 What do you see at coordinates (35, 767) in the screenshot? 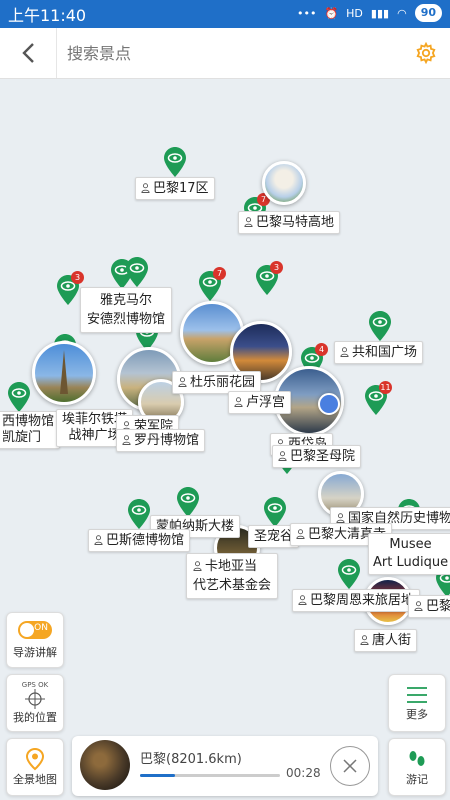
I see `fullmap-button: 全景地图` at bounding box center [35, 767].